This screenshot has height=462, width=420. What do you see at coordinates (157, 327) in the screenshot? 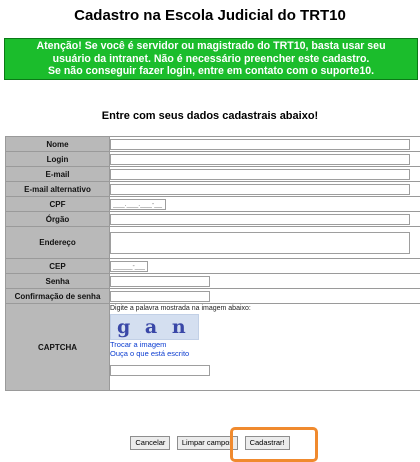
I see `captcha-word: g a n s o` at bounding box center [157, 327].